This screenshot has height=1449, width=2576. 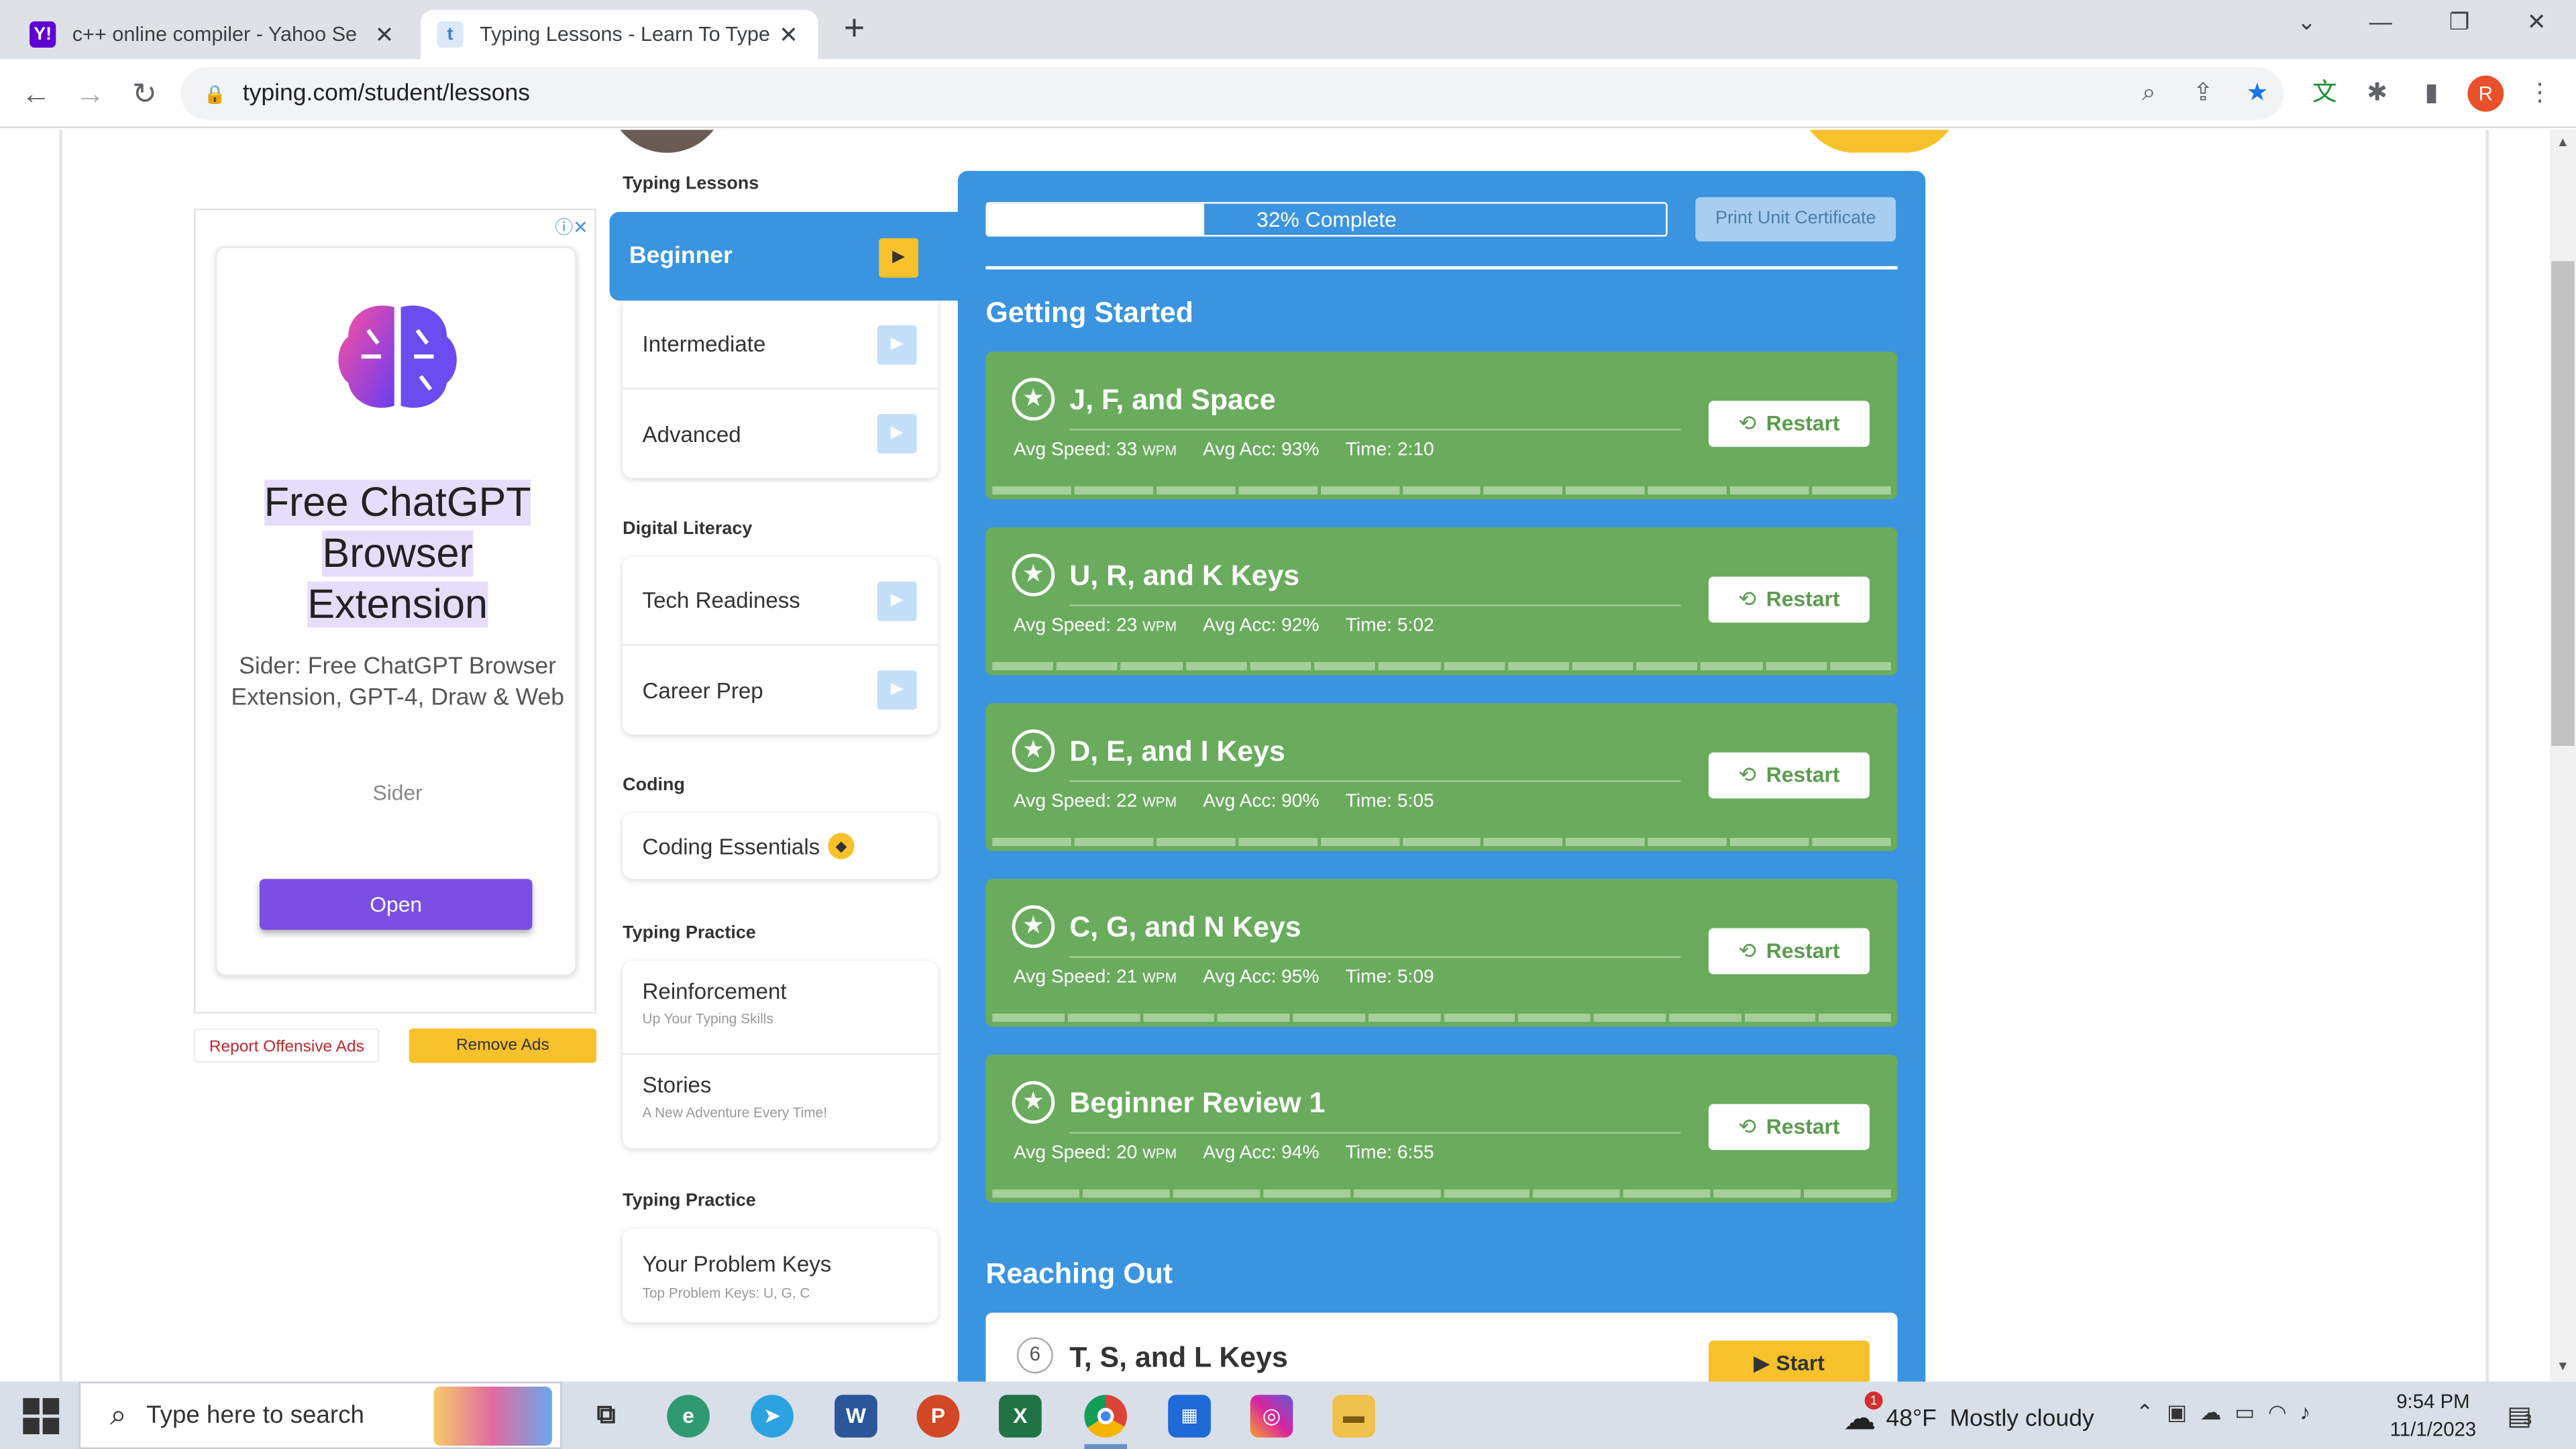 I want to click on nav-item-stories: Stories A New Adventure Every Time!, so click(x=780, y=1101).